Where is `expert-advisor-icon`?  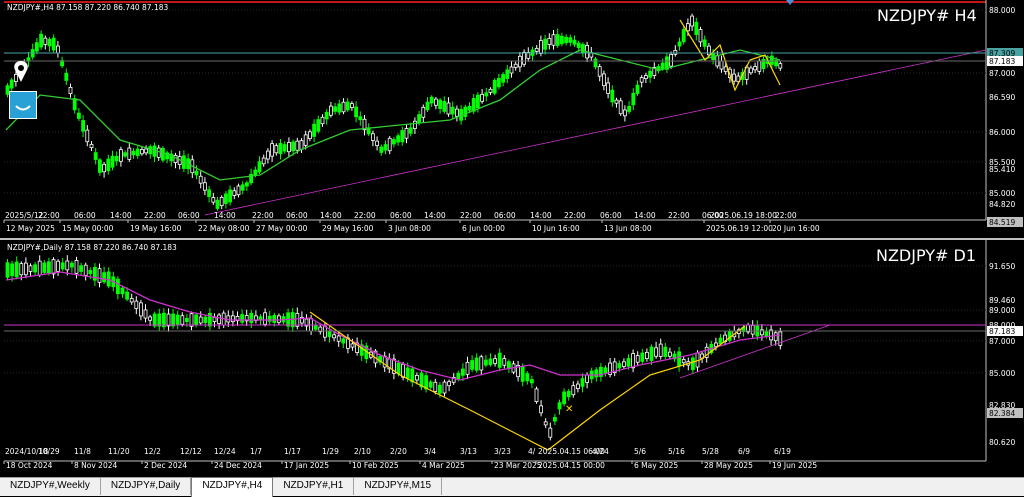 expert-advisor-icon is located at coordinates (21, 72).